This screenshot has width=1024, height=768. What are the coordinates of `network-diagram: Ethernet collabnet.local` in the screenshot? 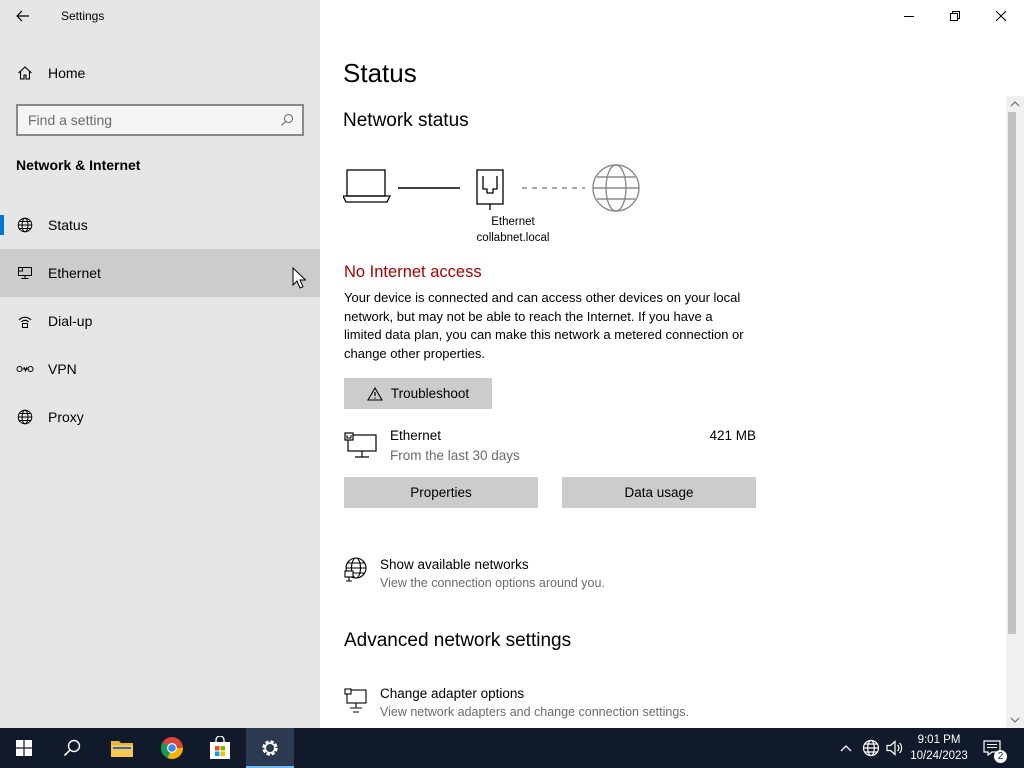 It's located at (493, 204).